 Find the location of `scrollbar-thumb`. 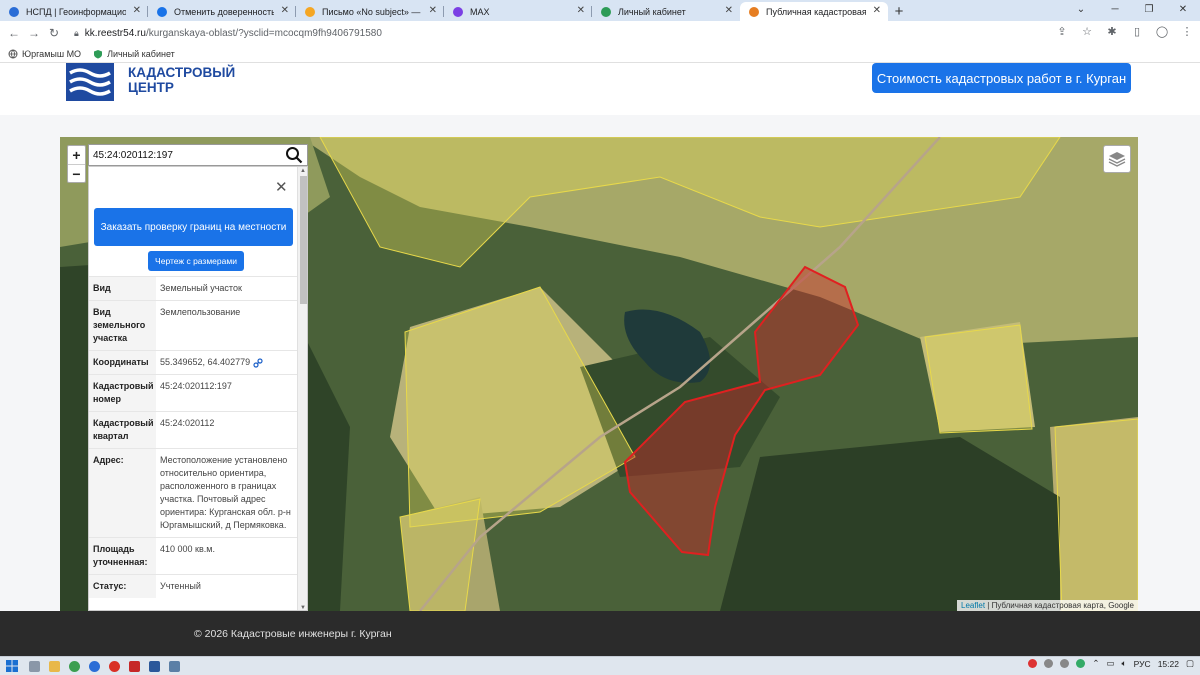

scrollbar-thumb is located at coordinates (303, 240).